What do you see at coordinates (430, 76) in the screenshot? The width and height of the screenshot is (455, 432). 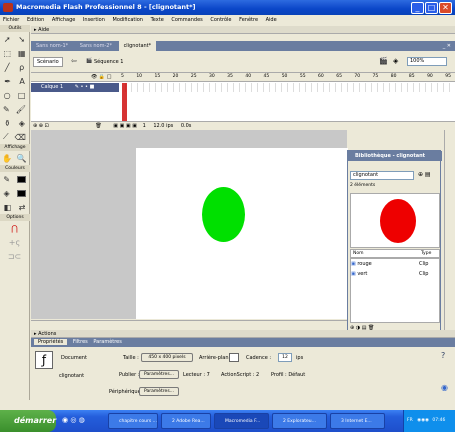 I see `frame-number: 90` at bounding box center [430, 76].